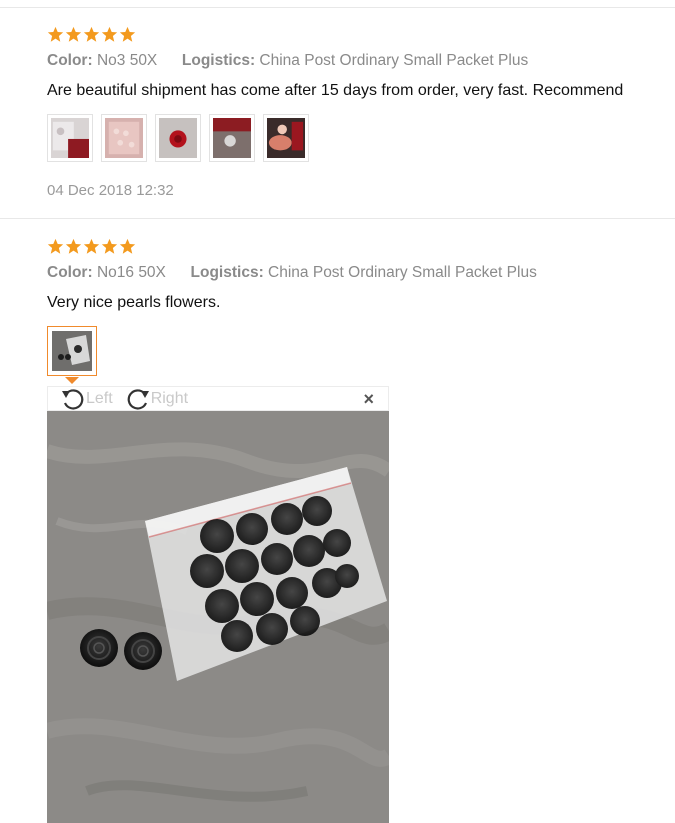  Describe the element at coordinates (72, 380) in the screenshot. I see `selected-caret-icon` at that location.